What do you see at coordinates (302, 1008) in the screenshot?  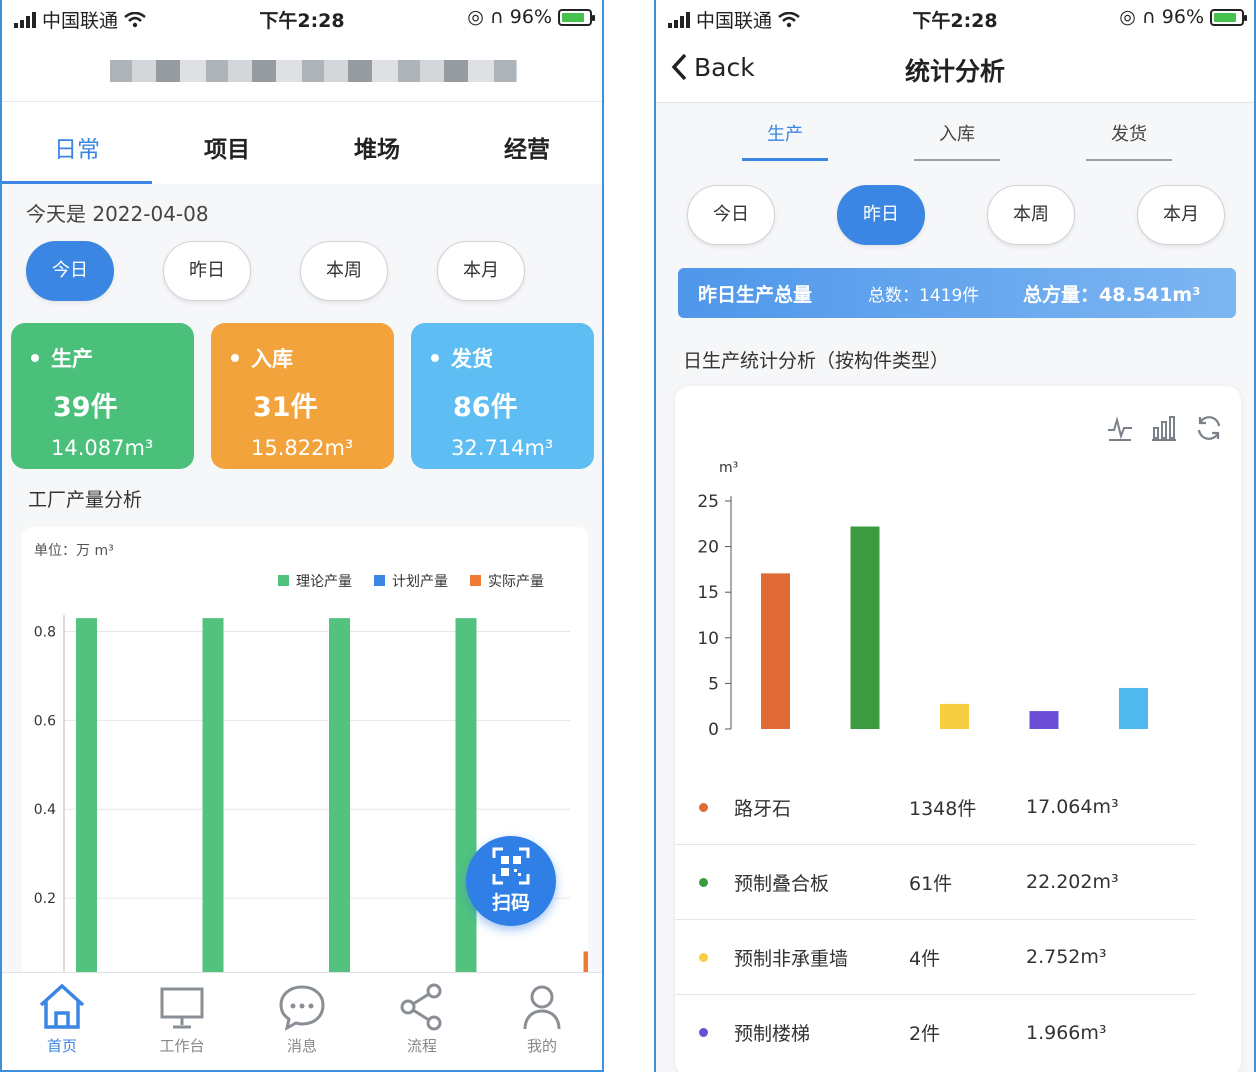 I see `chat-icon` at bounding box center [302, 1008].